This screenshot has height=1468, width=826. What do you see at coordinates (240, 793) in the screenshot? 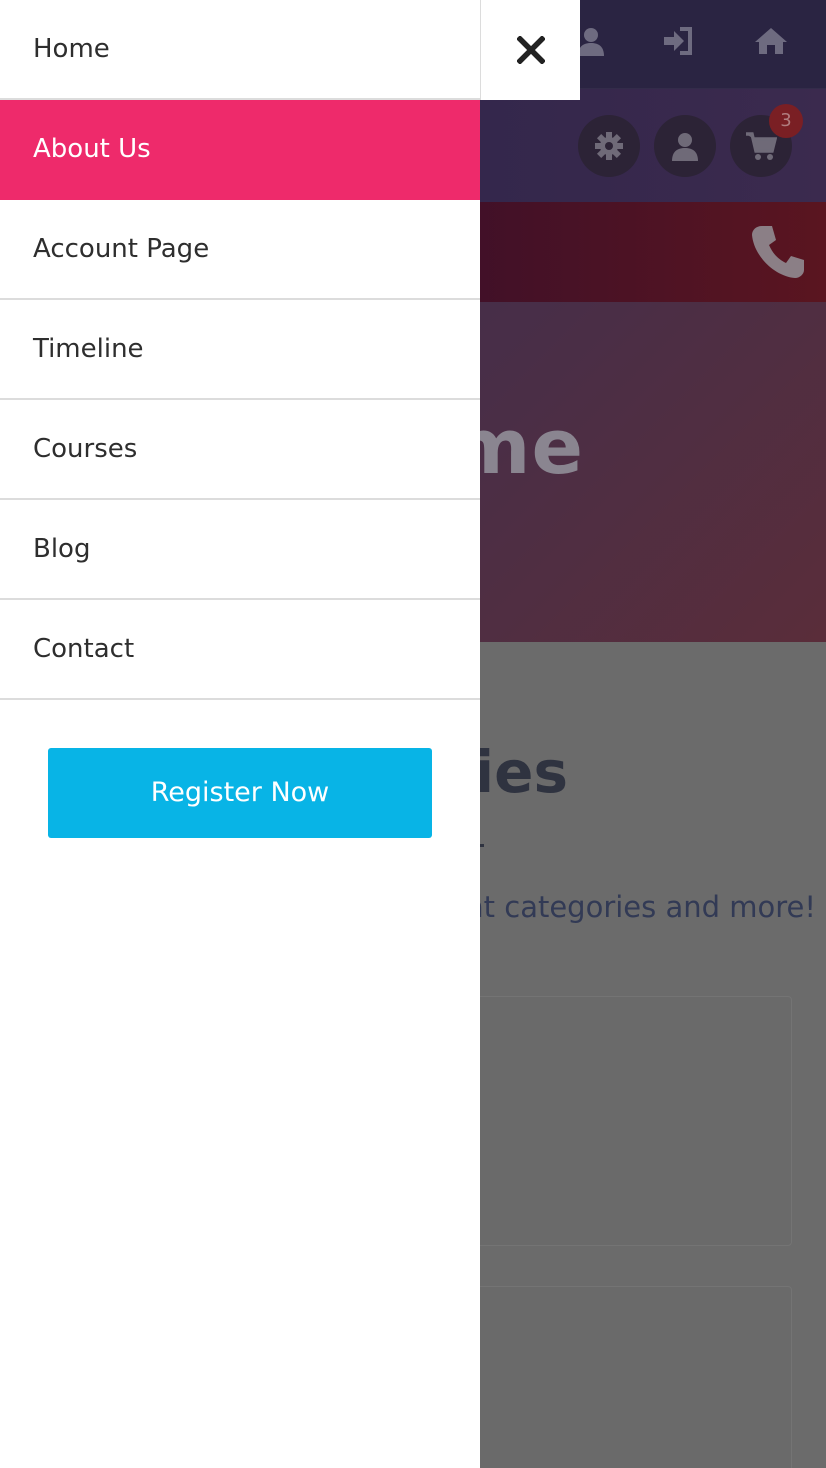
I see `register-now-button: Register Now` at bounding box center [240, 793].